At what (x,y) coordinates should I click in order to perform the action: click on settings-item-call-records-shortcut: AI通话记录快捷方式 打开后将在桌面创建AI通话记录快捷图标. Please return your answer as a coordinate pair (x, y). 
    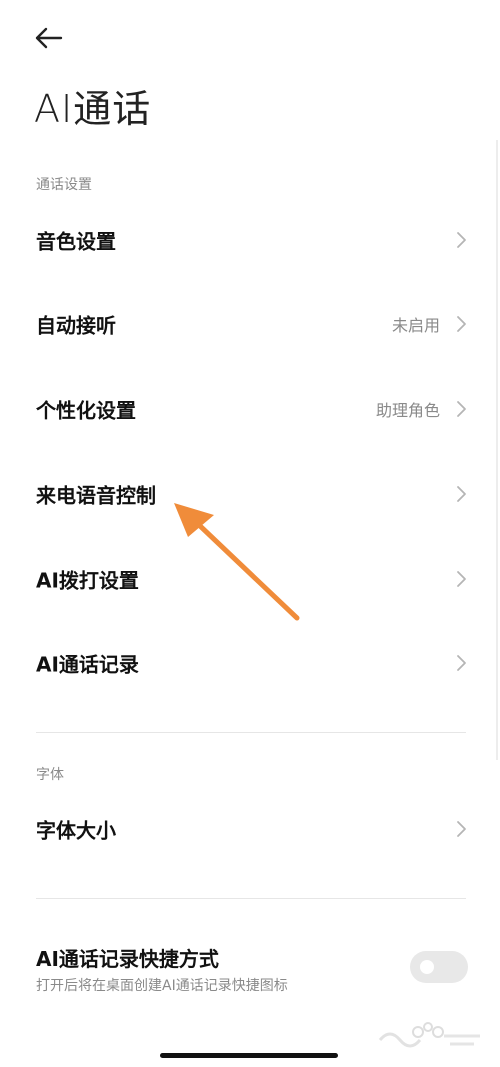
    Looking at the image, I should click on (250, 965).